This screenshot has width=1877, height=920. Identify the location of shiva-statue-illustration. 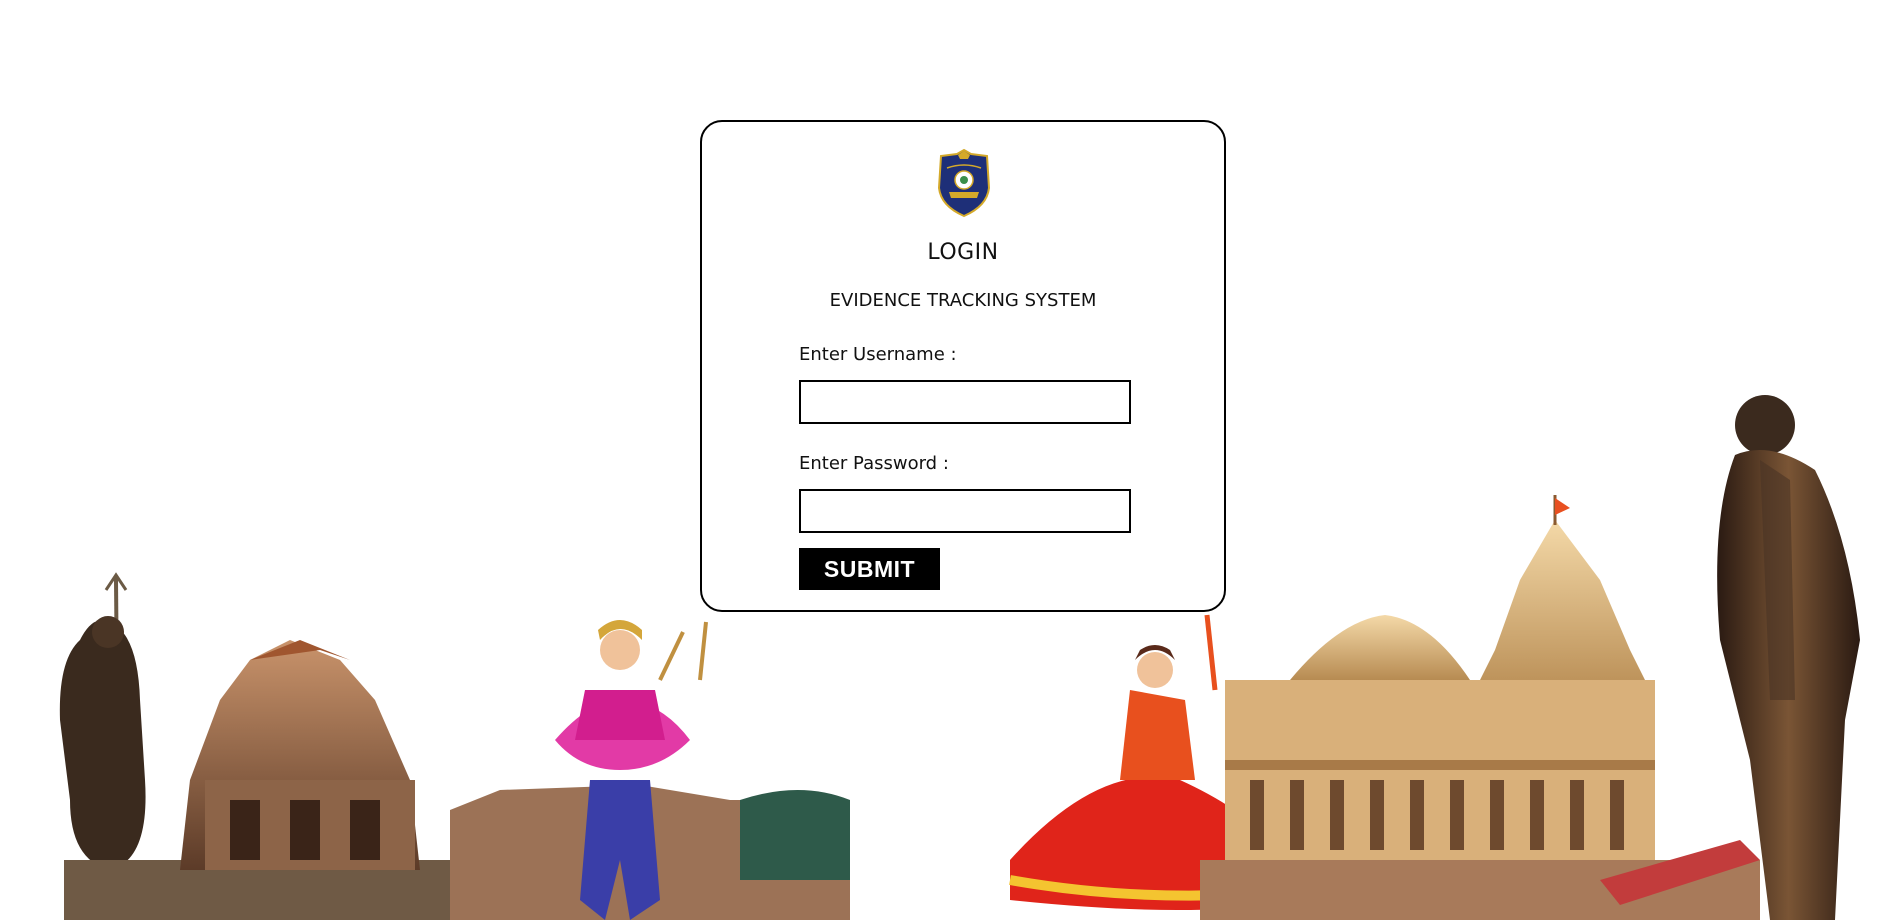
(102, 721).